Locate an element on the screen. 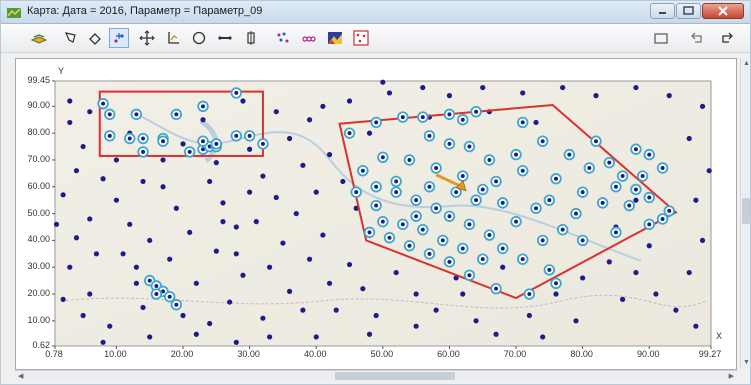  vertical-scrollbar: ▲ ▼ is located at coordinates (745, 213).